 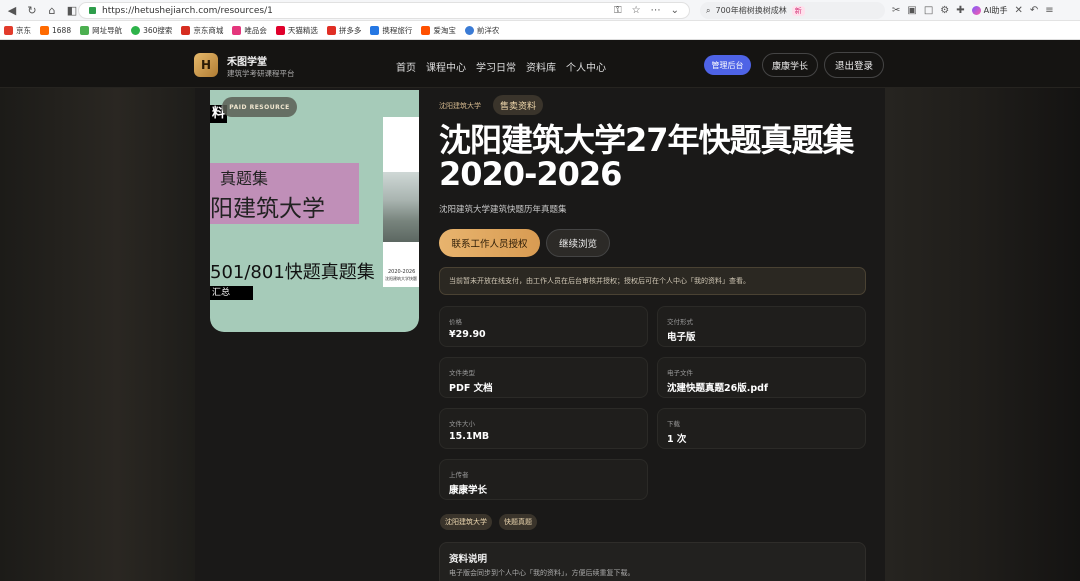 I want to click on site-logo: H, so click(x=206, y=65).